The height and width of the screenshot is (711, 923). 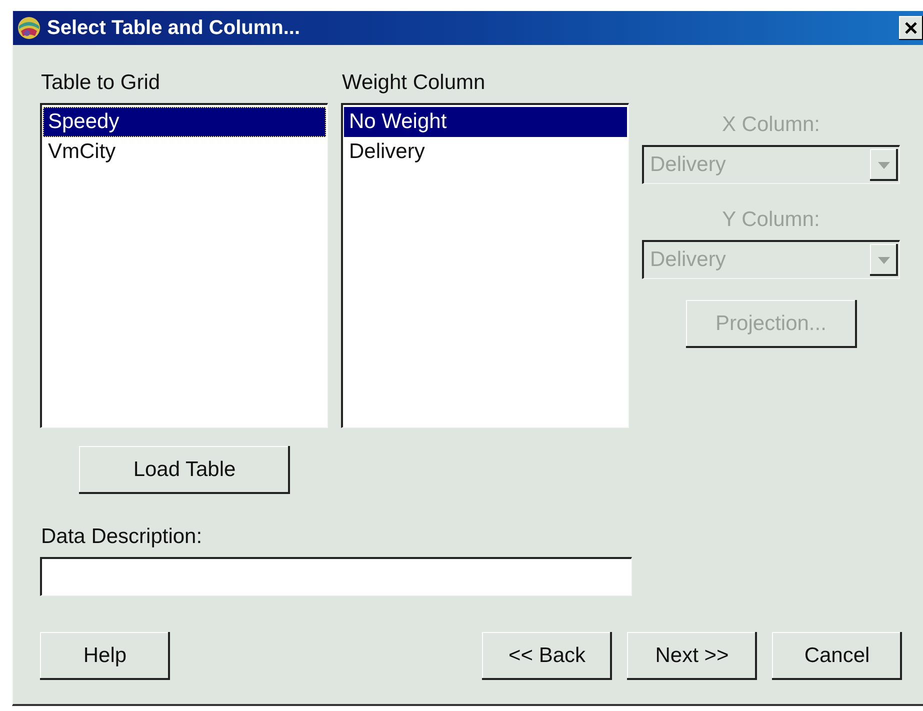 I want to click on list-item: Speedy, so click(x=184, y=122).